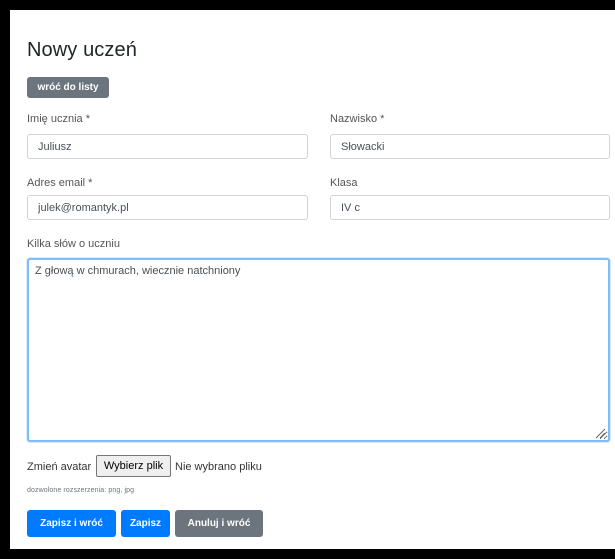  Describe the element at coordinates (58, 119) in the screenshot. I see `first-name-label: Imię ucznia *` at that location.